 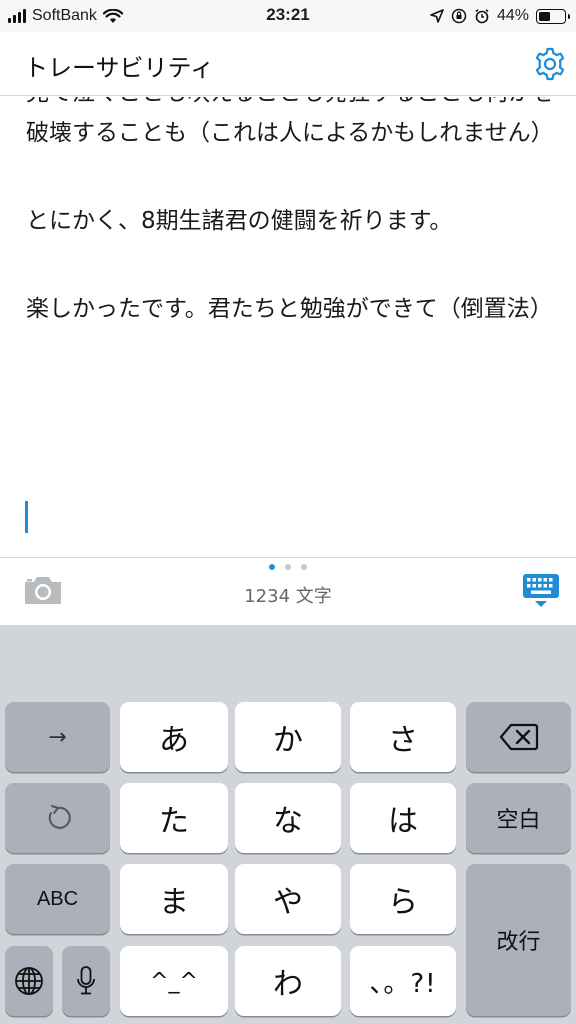 I want to click on key-label: あ, so click(x=174, y=740).